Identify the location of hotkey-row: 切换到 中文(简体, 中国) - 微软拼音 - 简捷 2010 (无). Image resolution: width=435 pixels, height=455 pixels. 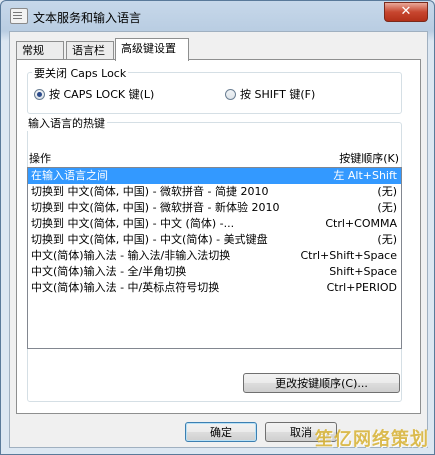
(214, 192).